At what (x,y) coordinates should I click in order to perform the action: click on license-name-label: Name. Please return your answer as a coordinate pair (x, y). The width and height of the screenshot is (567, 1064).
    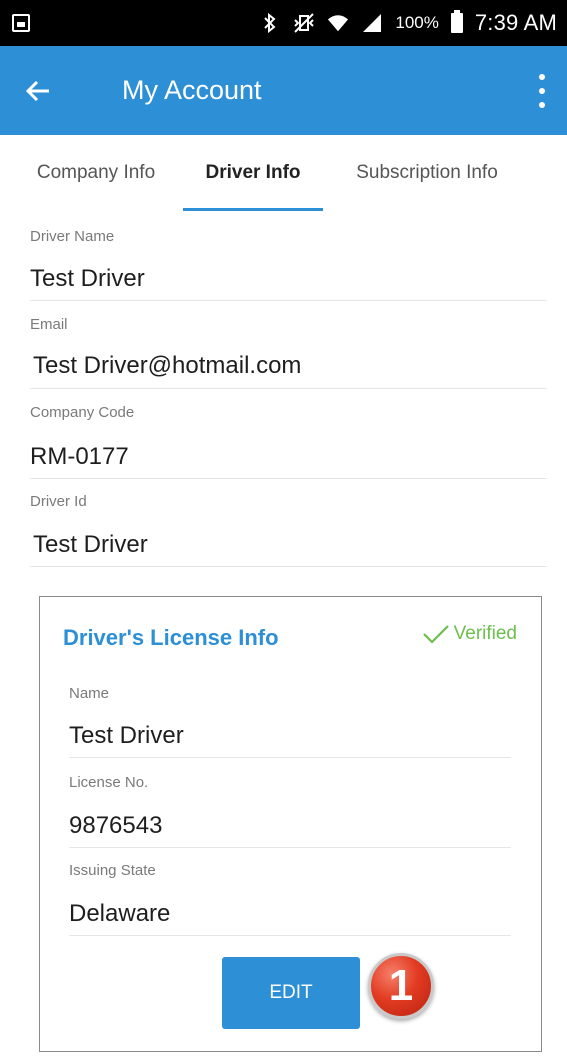
    Looking at the image, I should click on (89, 693).